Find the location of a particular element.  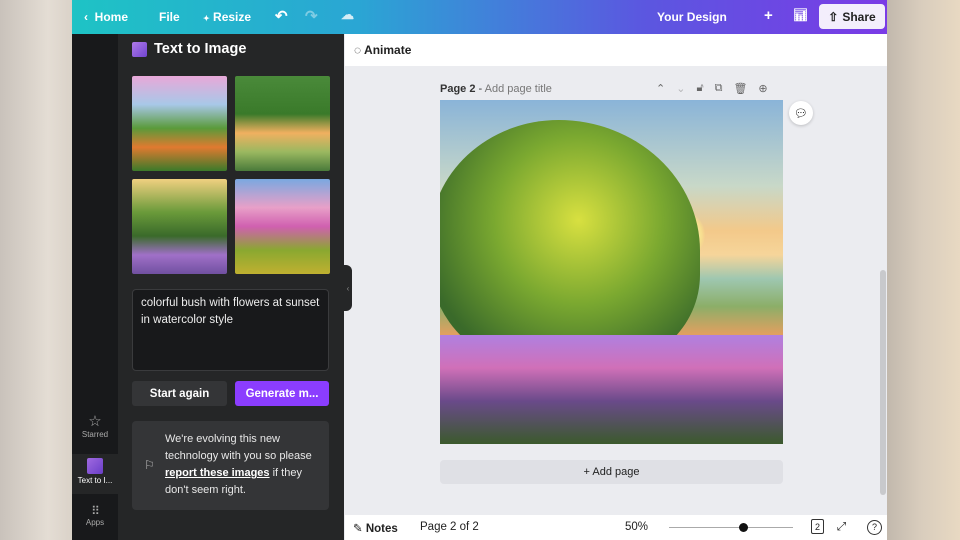

page-header: Page 2 - Add page title is located at coordinates (496, 89).